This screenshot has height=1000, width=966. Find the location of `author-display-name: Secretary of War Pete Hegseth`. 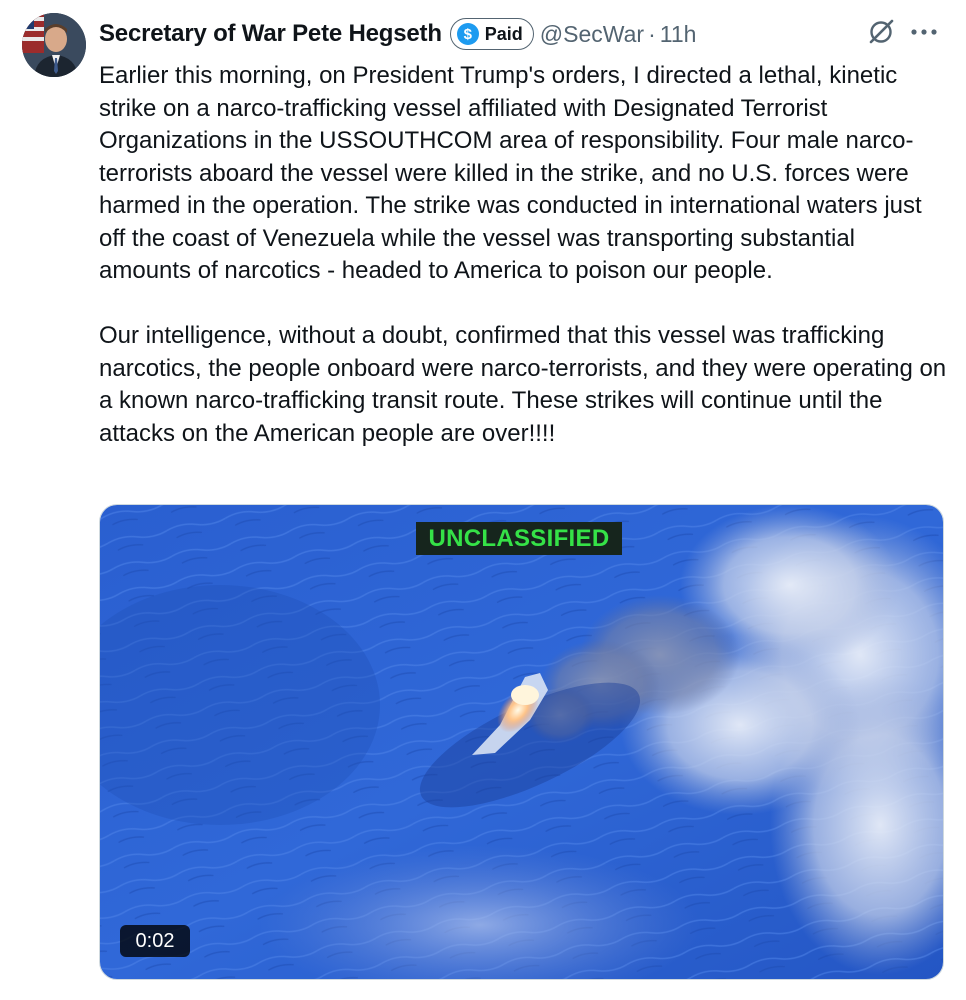

author-display-name: Secretary of War Pete Hegseth is located at coordinates (270, 34).